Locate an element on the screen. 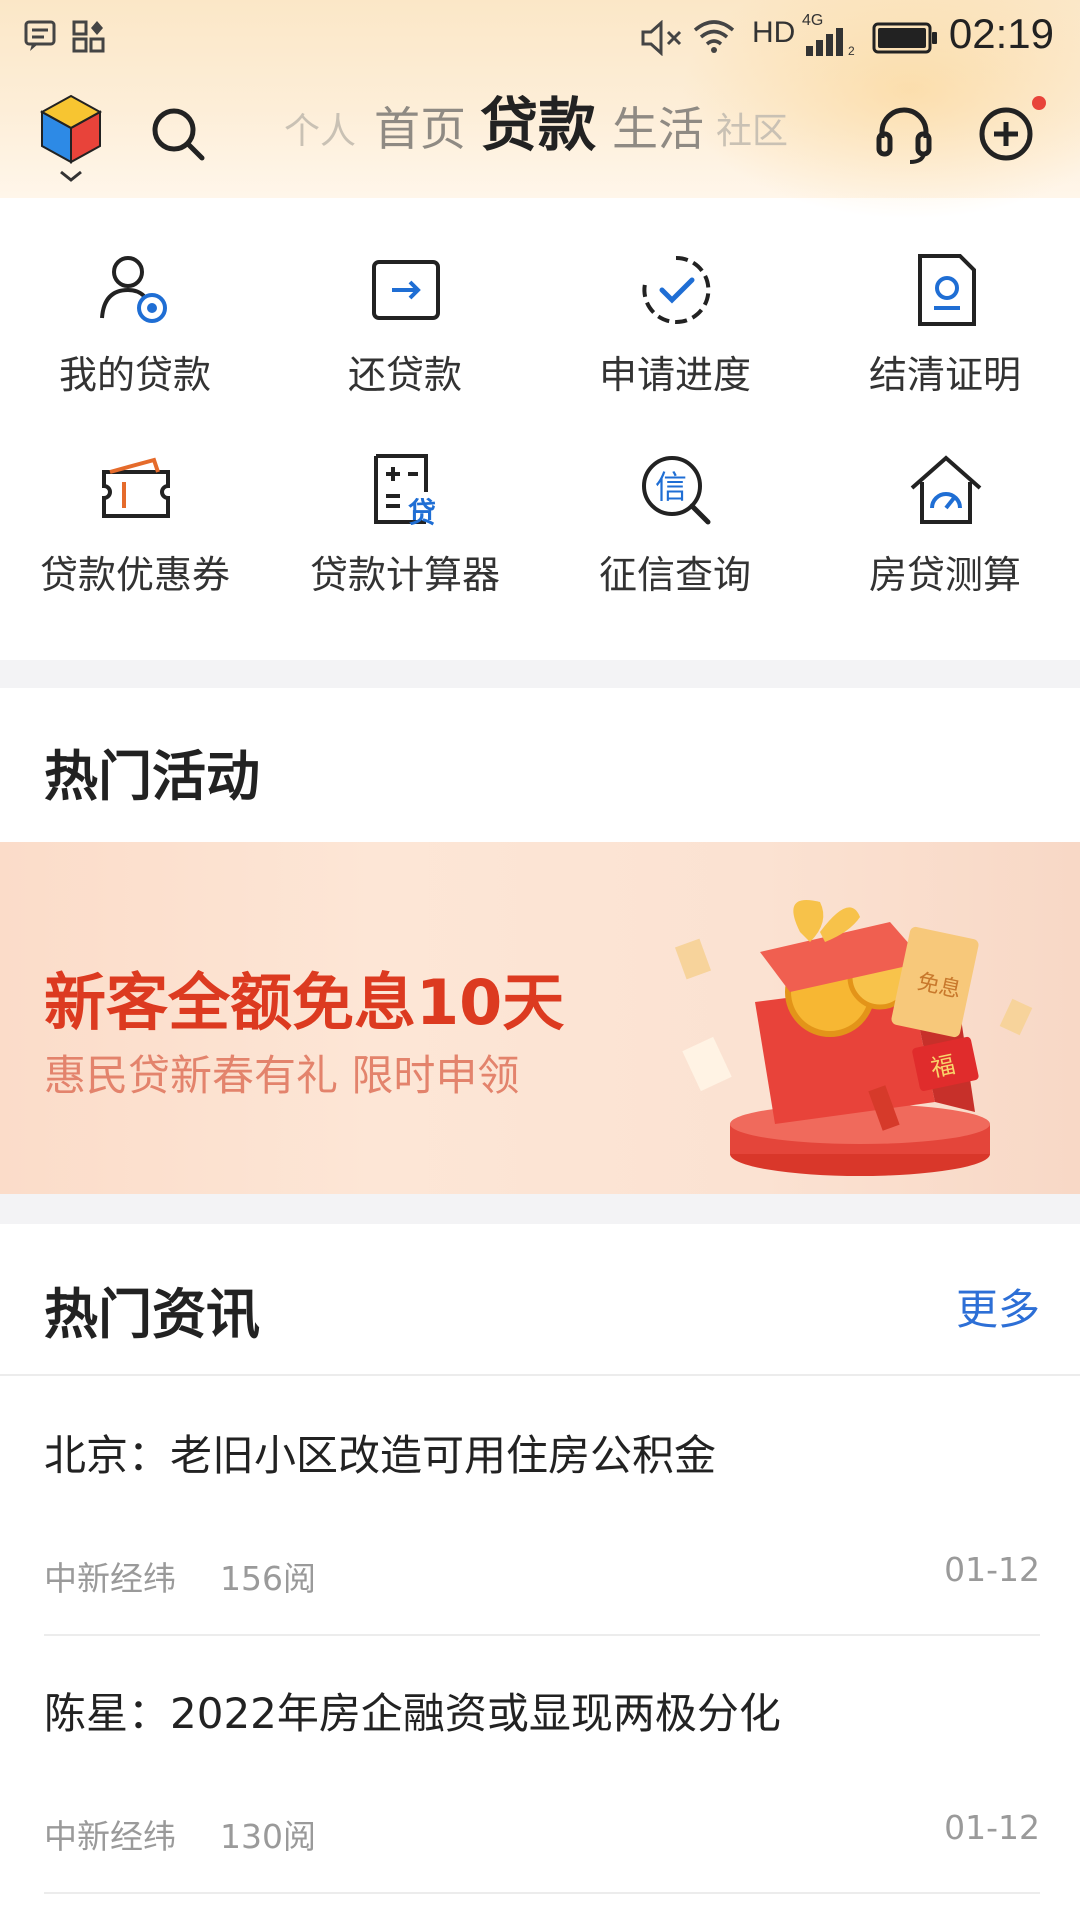 The image size is (1080, 1920). headset-icon is located at coordinates (904, 134).